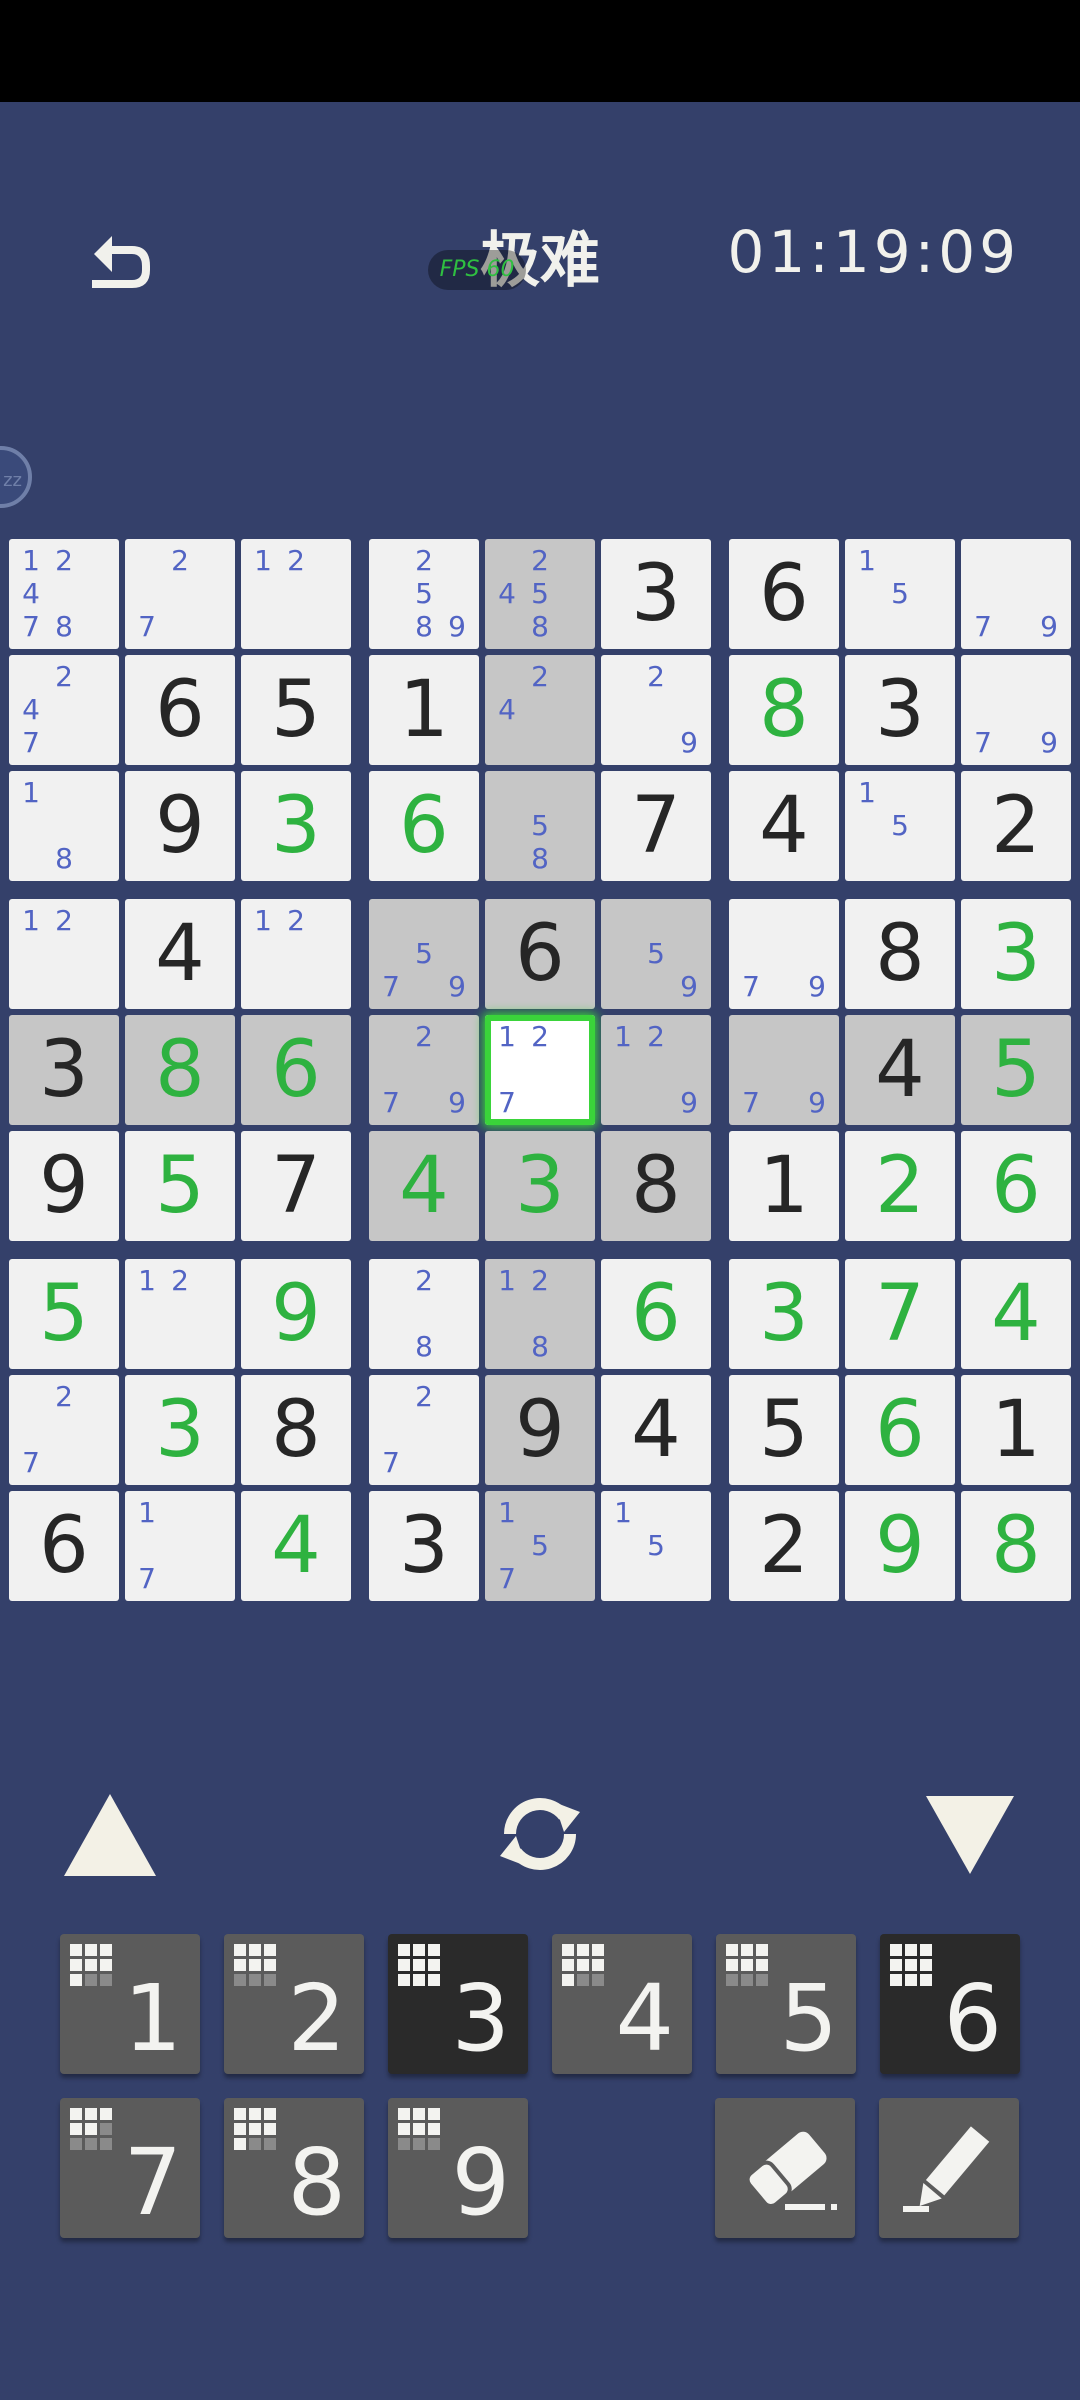 This screenshot has height=2400, width=1080. What do you see at coordinates (949, 2168) in the screenshot?
I see `pencil-button` at bounding box center [949, 2168].